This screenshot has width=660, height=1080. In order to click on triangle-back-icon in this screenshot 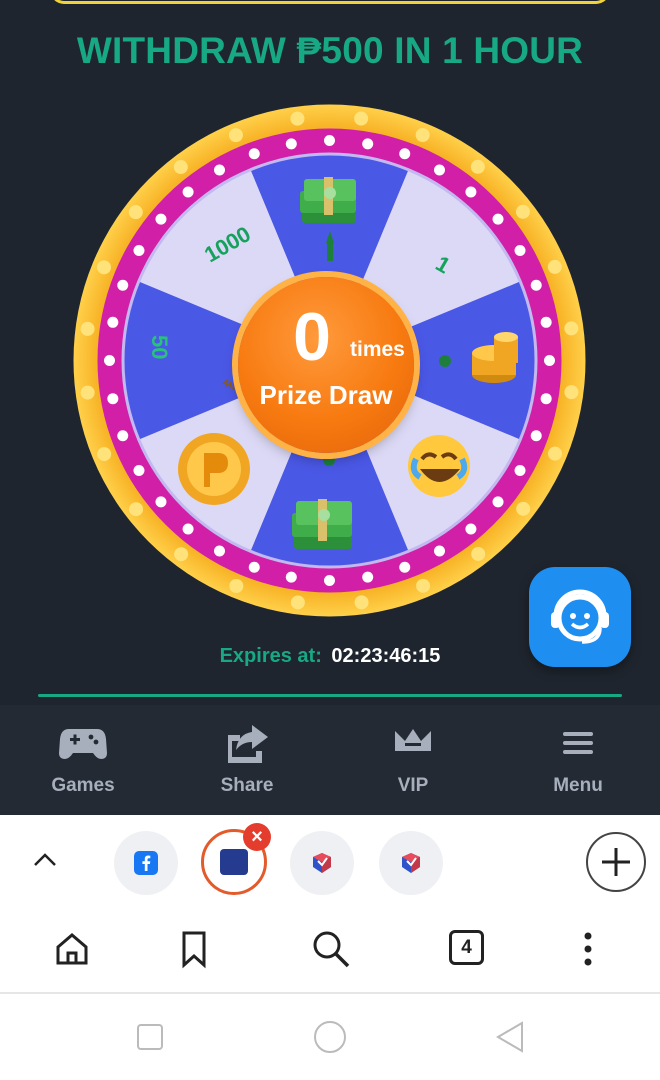, I will do `click(509, 1037)`.